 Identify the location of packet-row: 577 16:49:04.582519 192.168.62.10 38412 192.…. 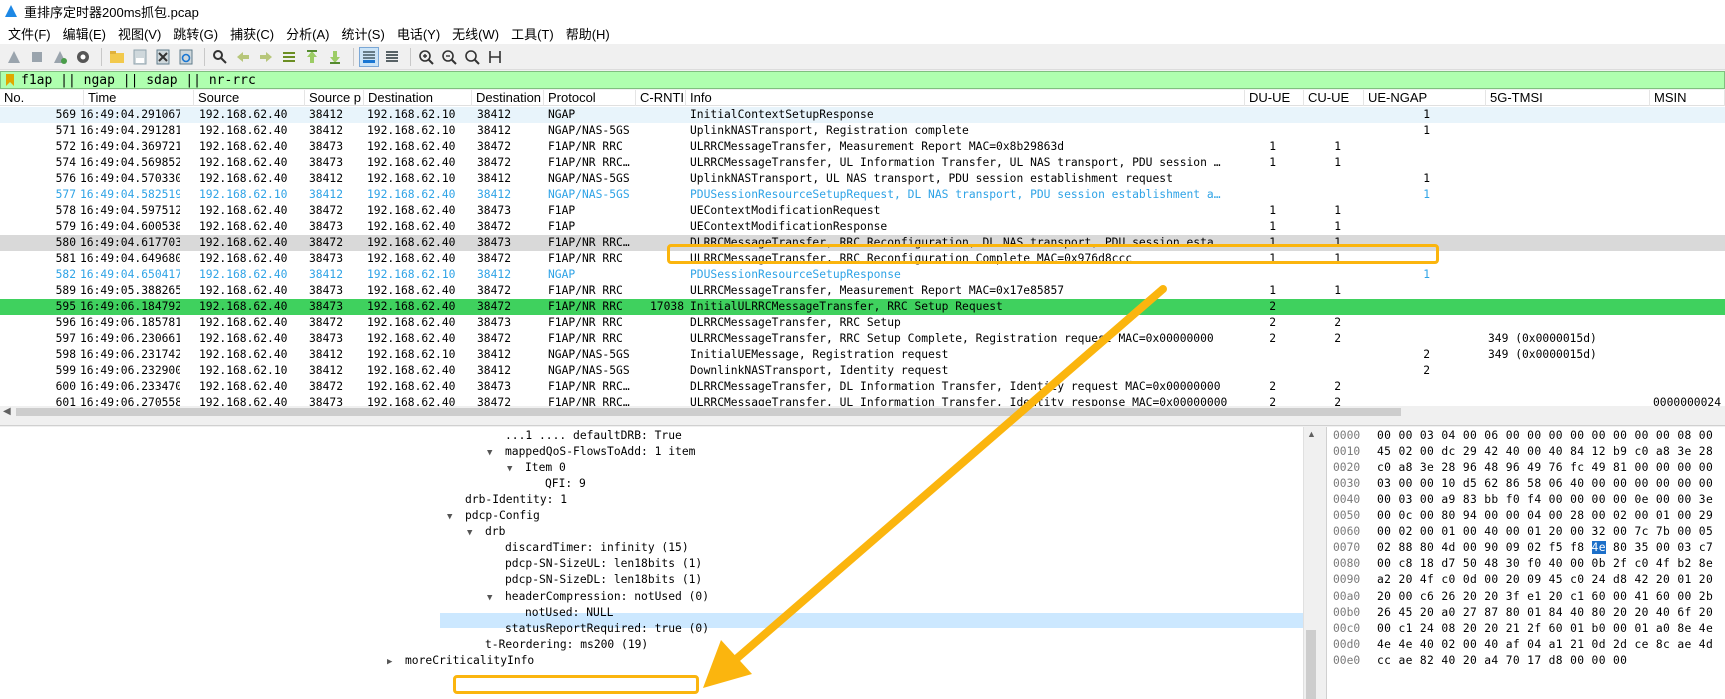
(862, 195).